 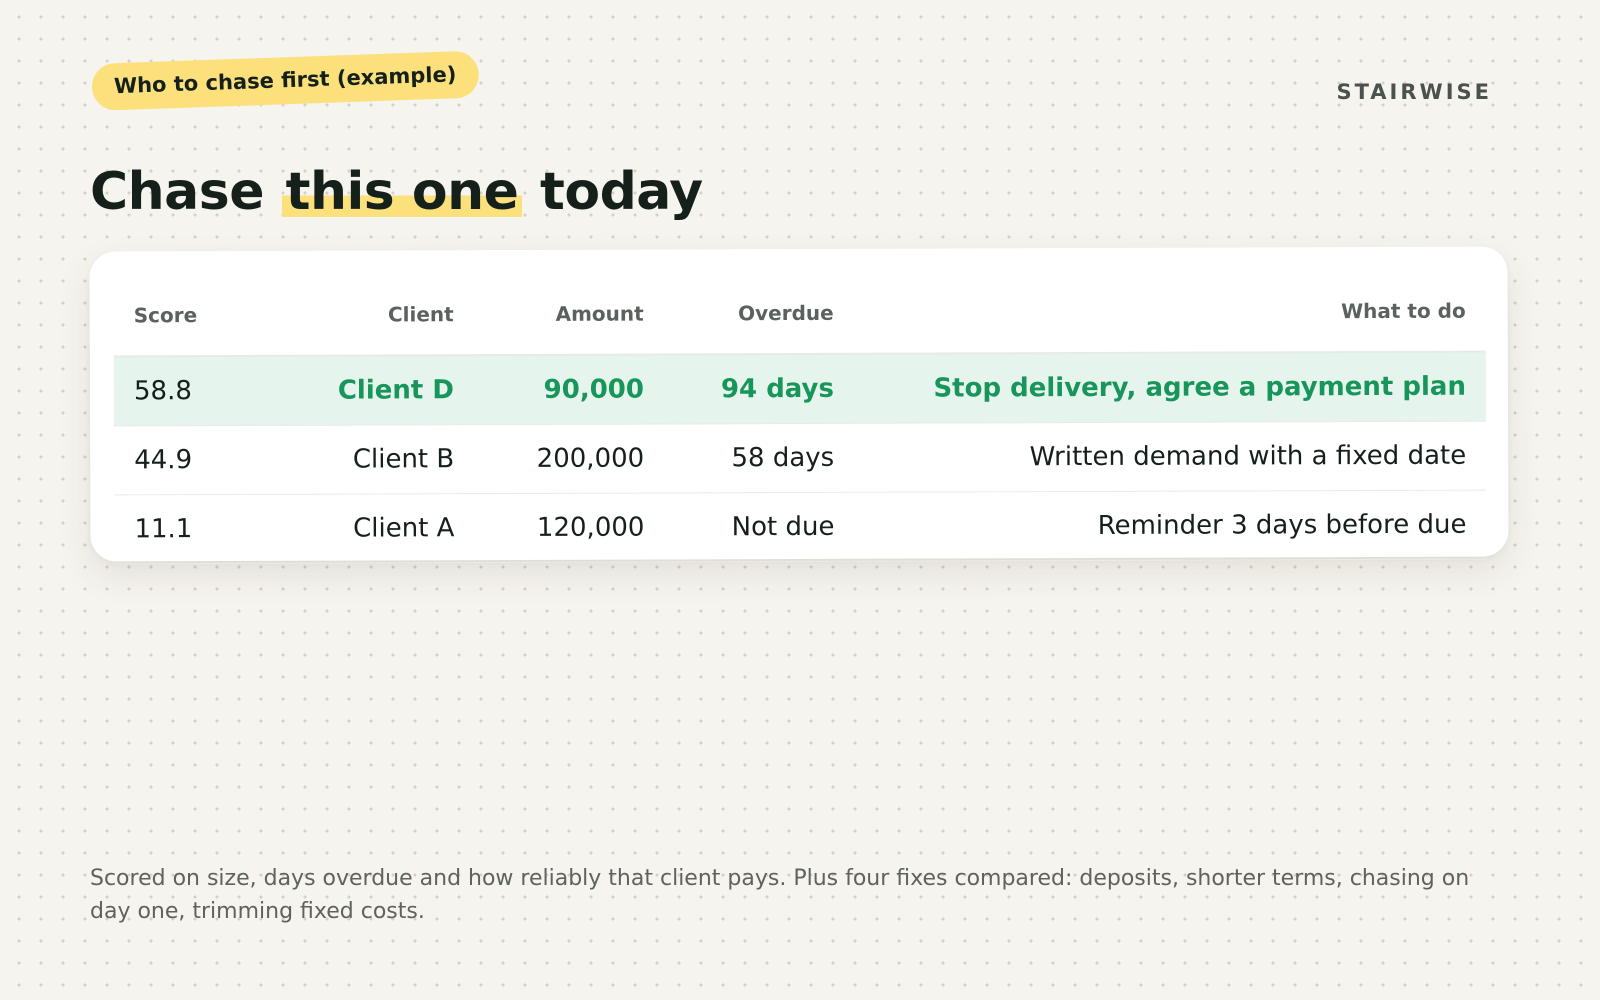 What do you see at coordinates (1170, 457) in the screenshot?
I see `cell-action: Written demand with a fixed date` at bounding box center [1170, 457].